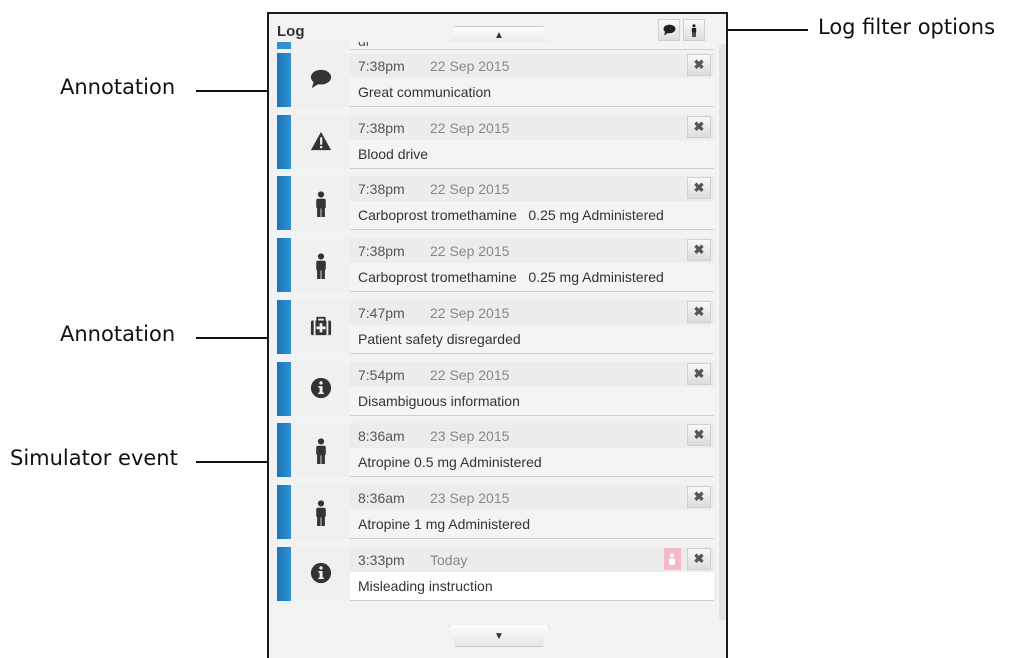  What do you see at coordinates (381, 560) in the screenshot?
I see `entry-time: 3:33pm` at bounding box center [381, 560].